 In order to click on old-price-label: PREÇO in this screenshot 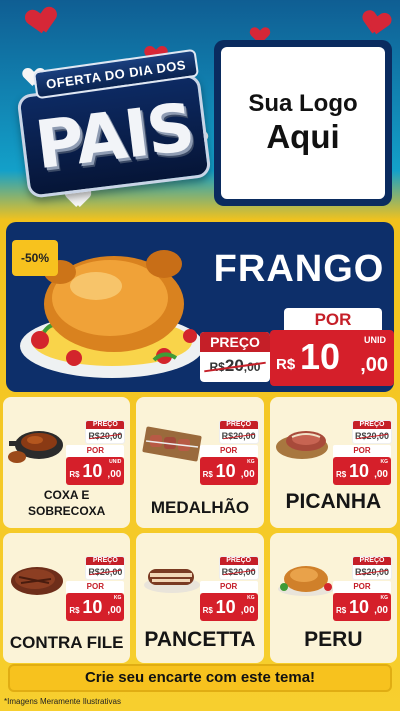, I will do `click(235, 342)`.